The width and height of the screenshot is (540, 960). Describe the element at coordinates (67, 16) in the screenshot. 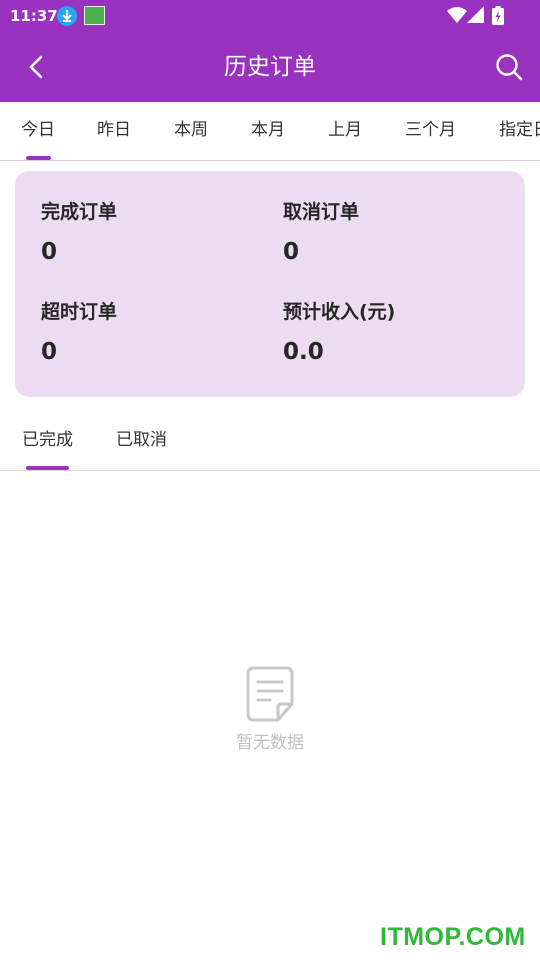

I see `download-icon` at that location.